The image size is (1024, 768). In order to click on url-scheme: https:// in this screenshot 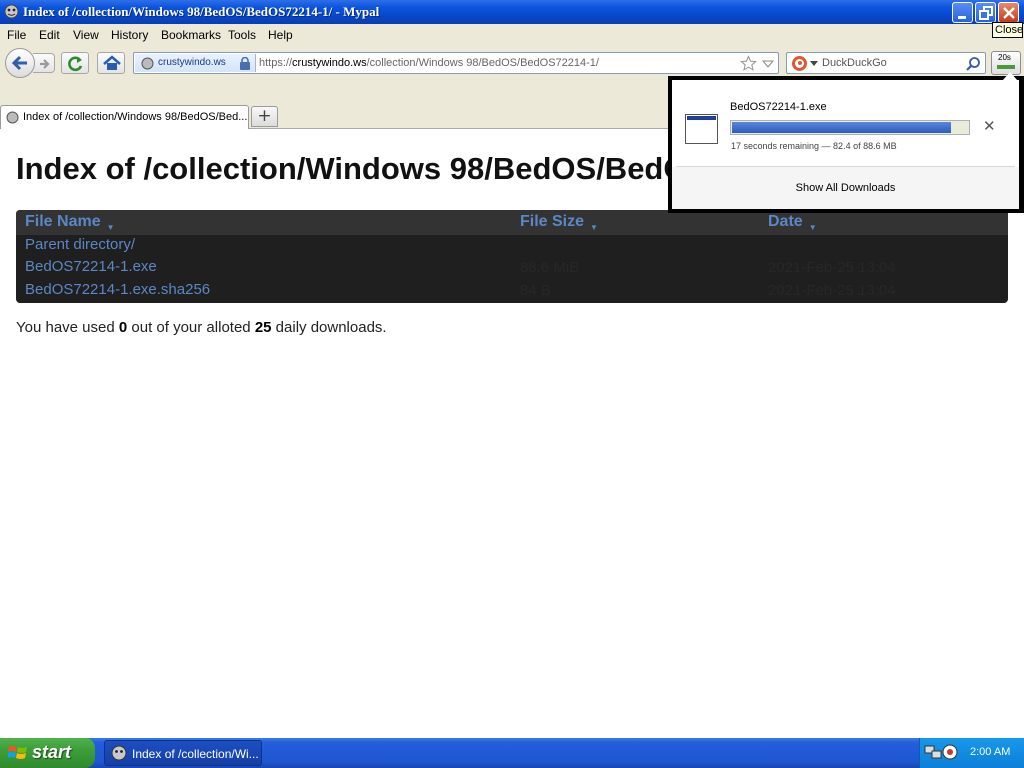, I will do `click(276, 63)`.